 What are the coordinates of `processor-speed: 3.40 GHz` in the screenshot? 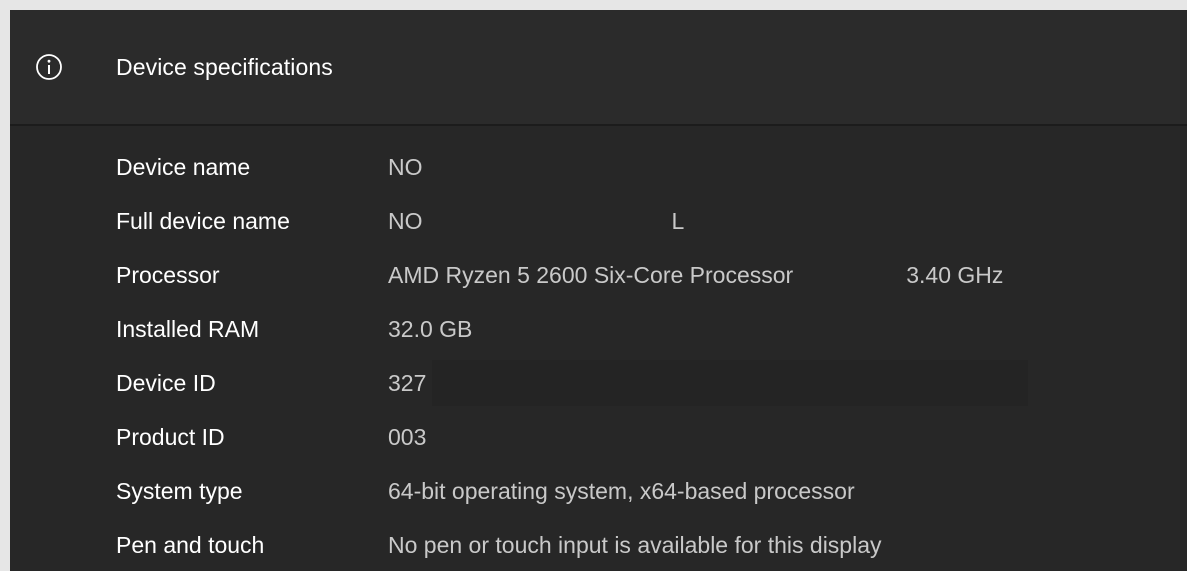 It's located at (954, 275).